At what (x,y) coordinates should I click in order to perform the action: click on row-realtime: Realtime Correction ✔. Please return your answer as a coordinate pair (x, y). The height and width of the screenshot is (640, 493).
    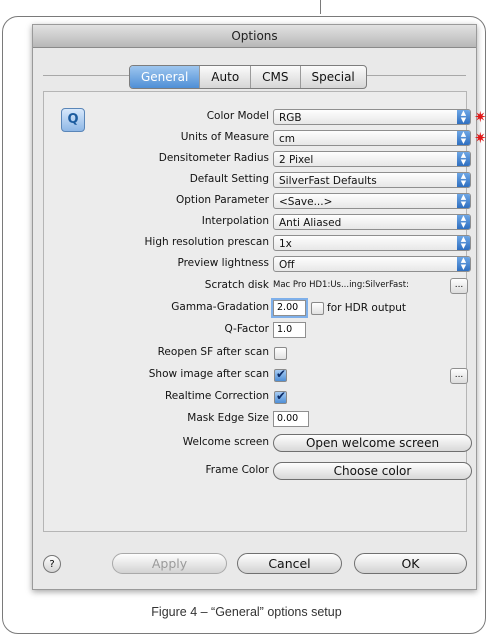
    Looking at the image, I should click on (256, 398).